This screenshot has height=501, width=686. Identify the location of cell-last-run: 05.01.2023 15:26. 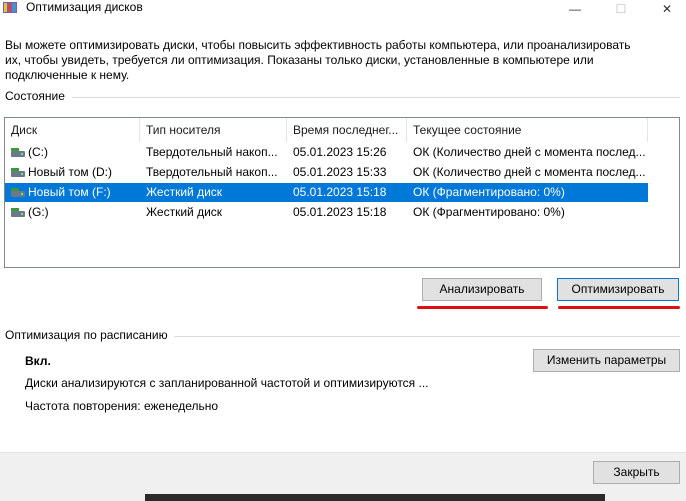
(340, 152).